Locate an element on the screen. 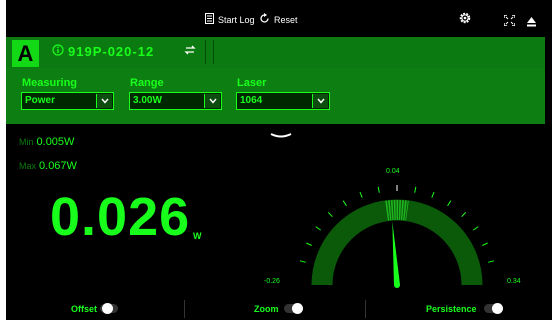  laser-label: Laser is located at coordinates (252, 83).